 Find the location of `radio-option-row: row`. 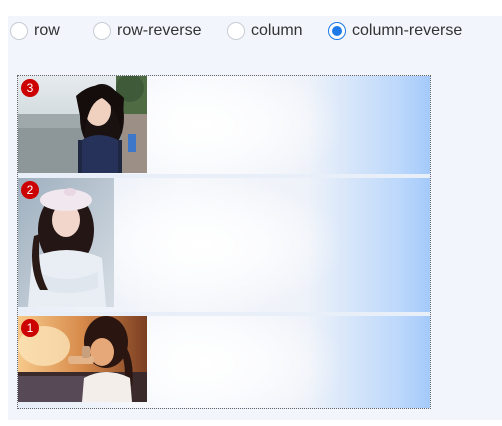

radio-option-row: row is located at coordinates (35, 31).